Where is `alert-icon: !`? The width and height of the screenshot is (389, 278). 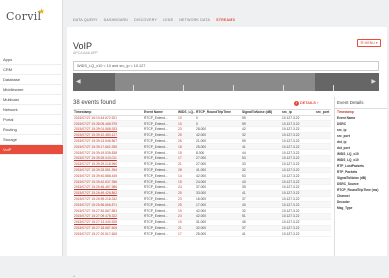
alert-icon: ! is located at coordinates (296, 103).